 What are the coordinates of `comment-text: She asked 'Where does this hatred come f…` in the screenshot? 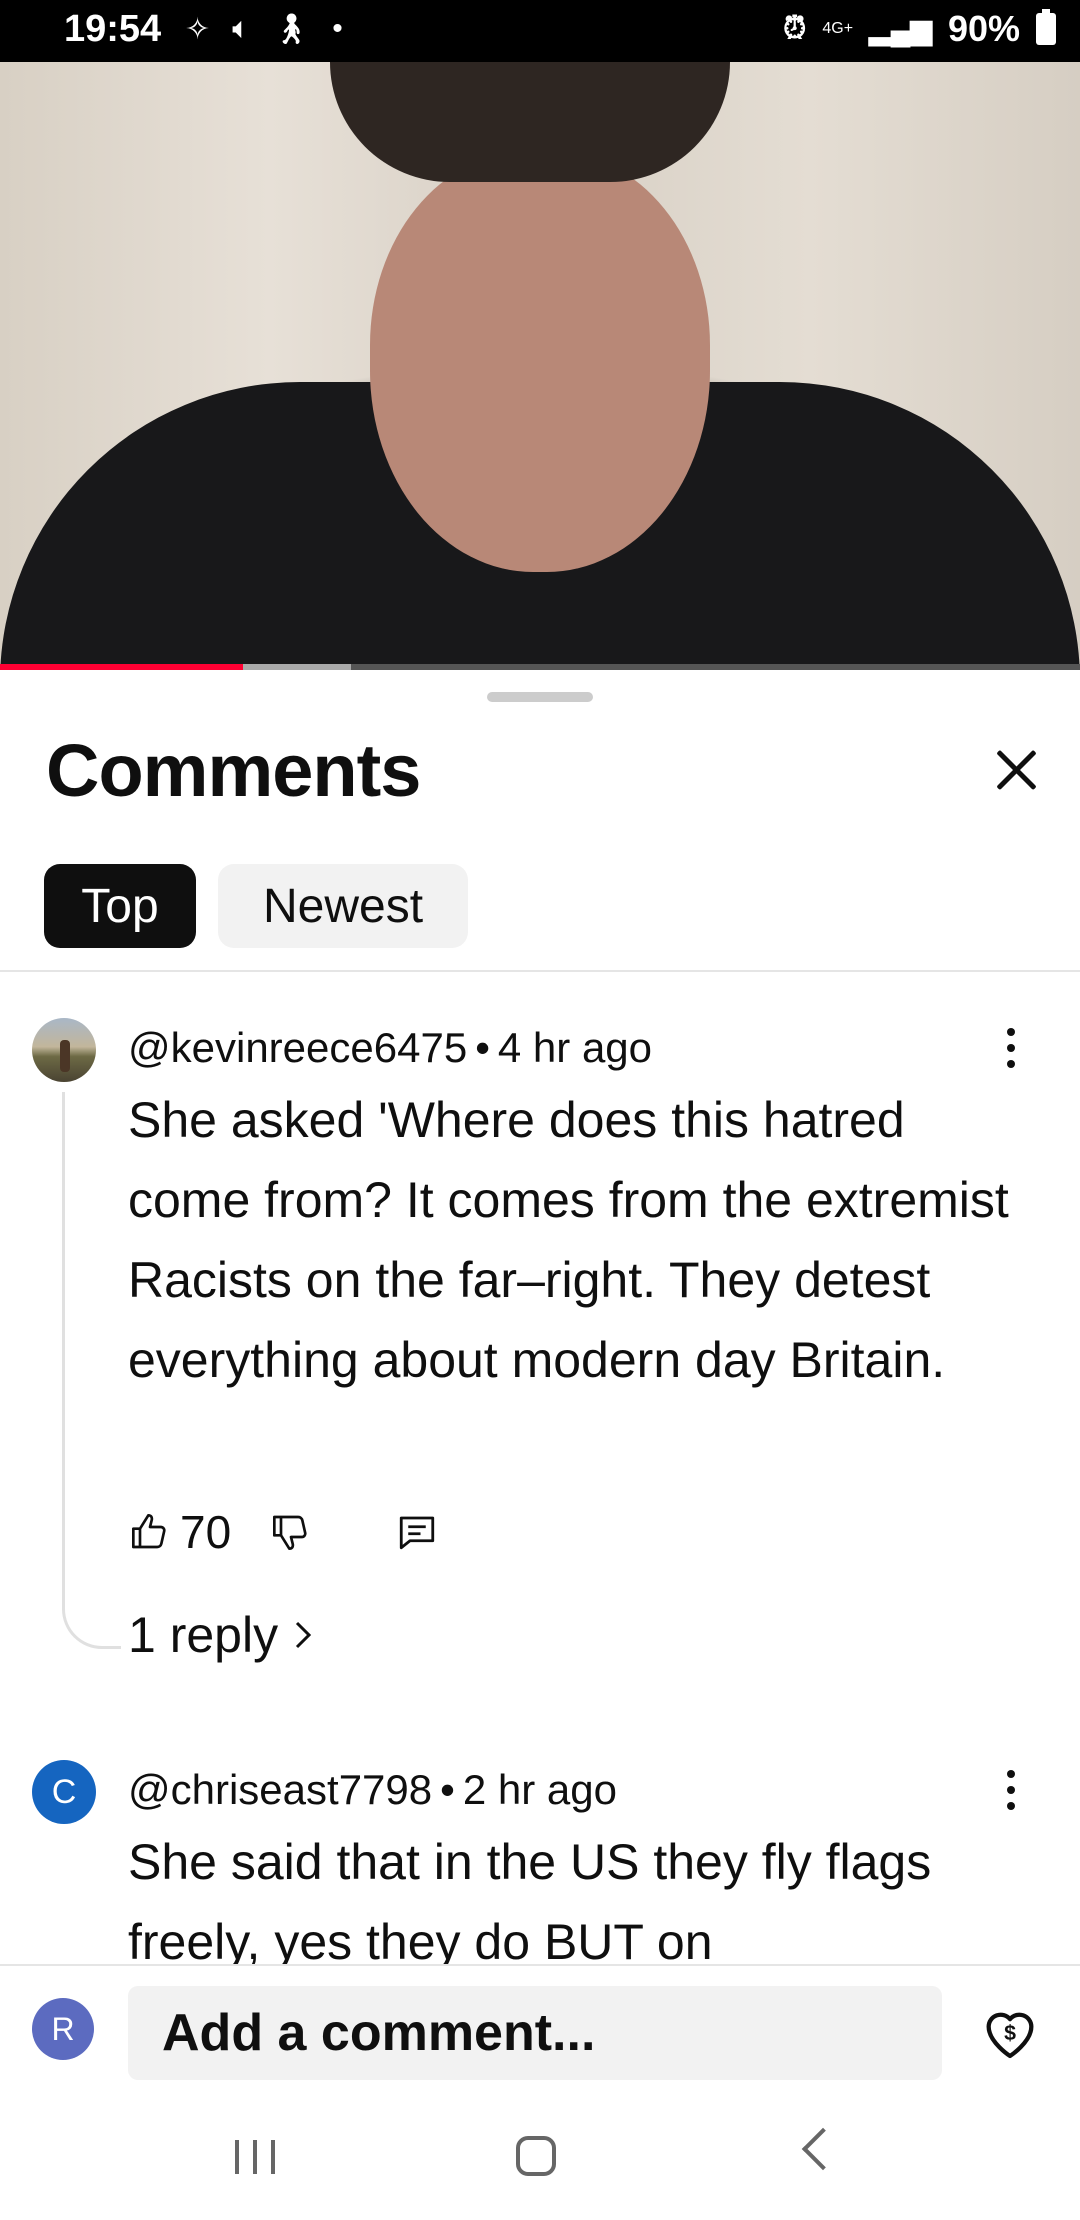 It's located at (568, 1240).